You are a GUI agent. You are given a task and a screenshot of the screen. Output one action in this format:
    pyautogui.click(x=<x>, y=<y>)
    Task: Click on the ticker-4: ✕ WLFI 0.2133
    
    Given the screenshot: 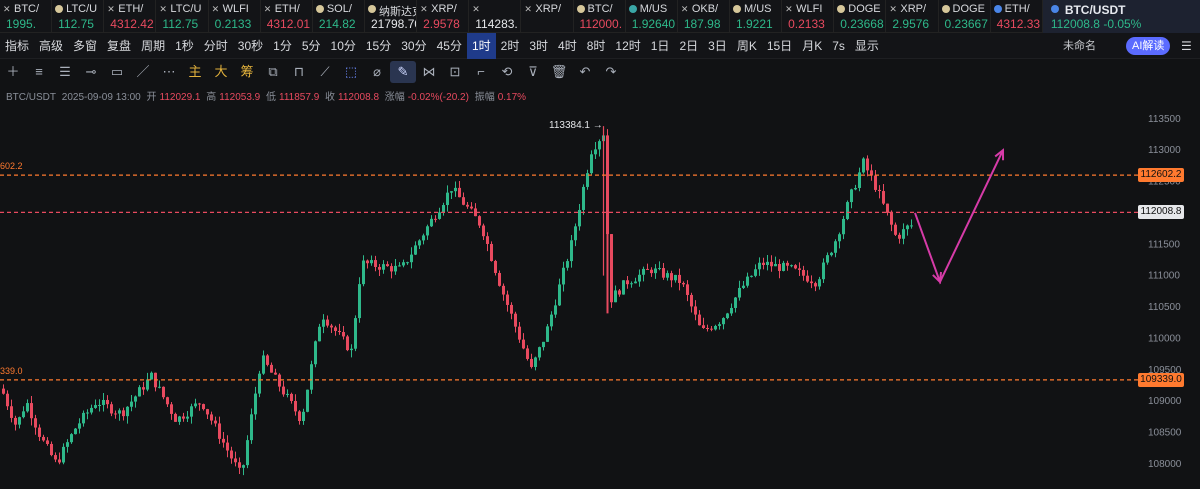 What is the action you would take?
    pyautogui.click(x=235, y=16)
    